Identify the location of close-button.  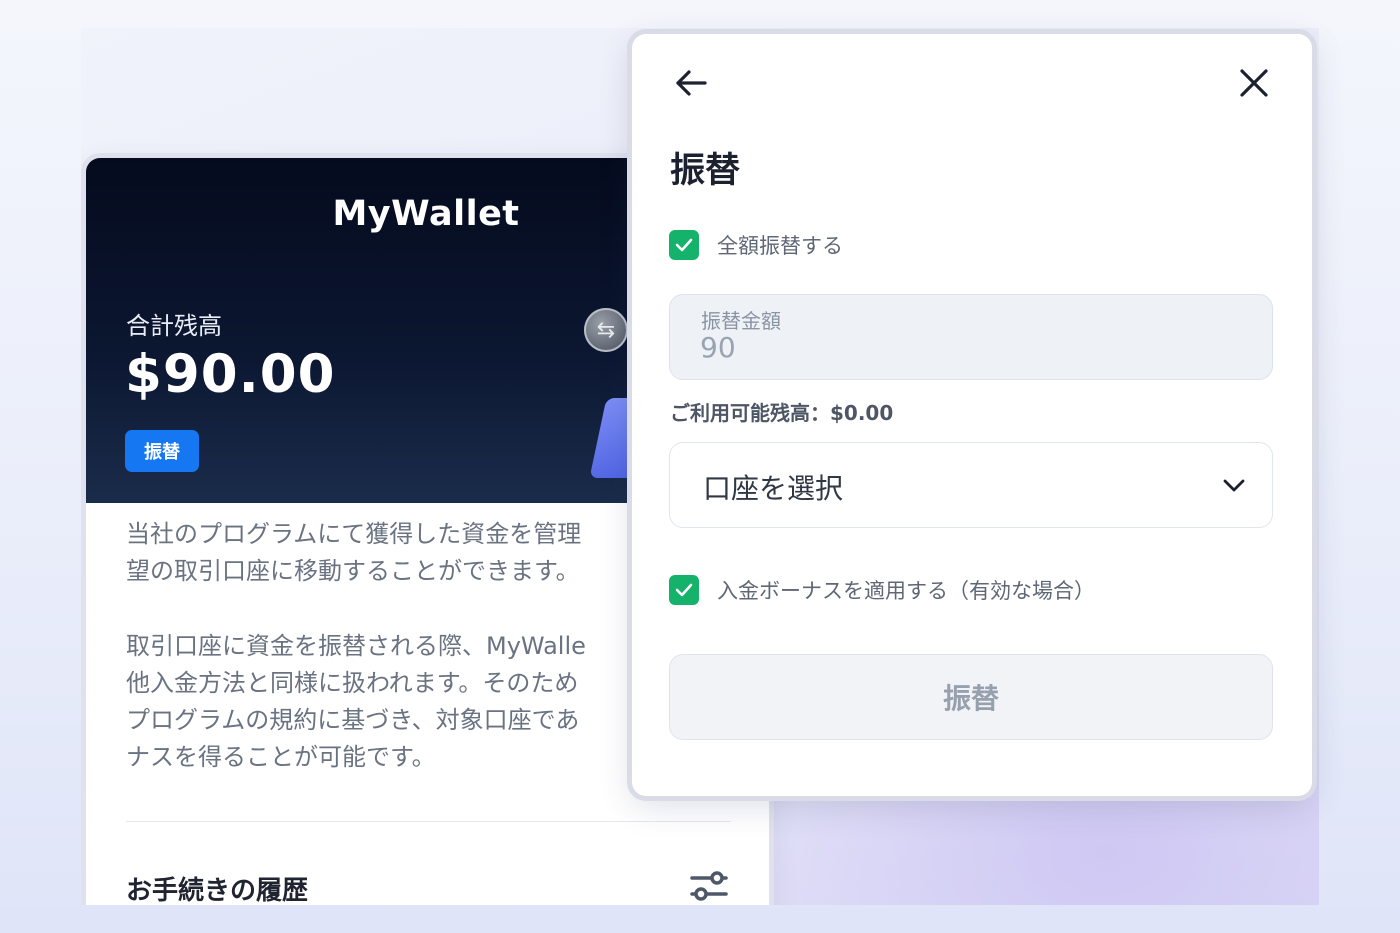
(1254, 83).